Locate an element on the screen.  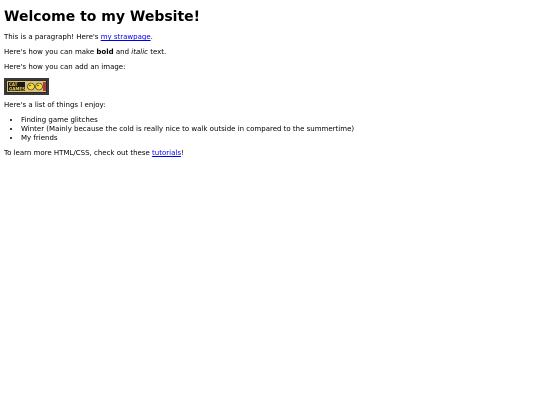
intro-text: This is a paragraph! Here's is located at coordinates (52, 37).